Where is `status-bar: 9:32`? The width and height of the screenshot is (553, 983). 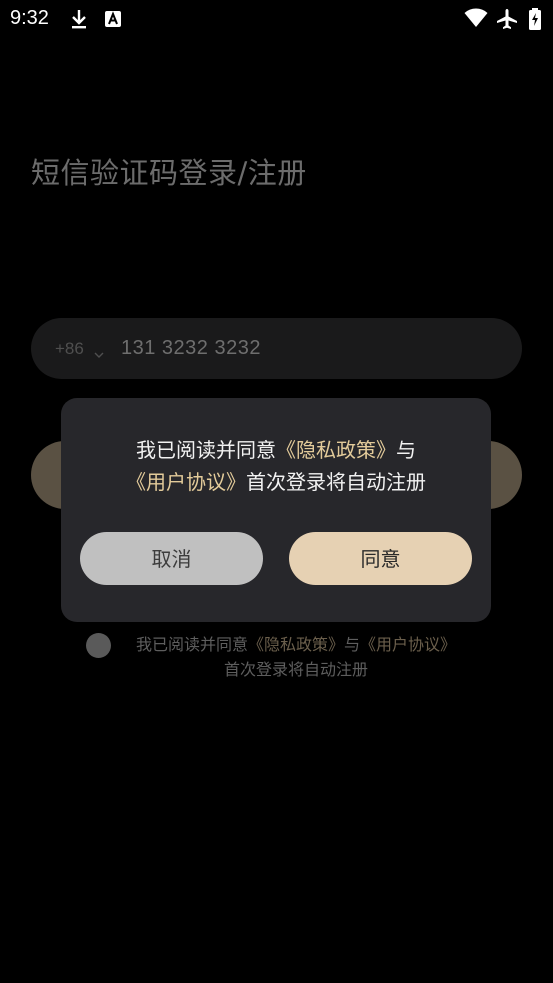 status-bar: 9:32 is located at coordinates (276, 19).